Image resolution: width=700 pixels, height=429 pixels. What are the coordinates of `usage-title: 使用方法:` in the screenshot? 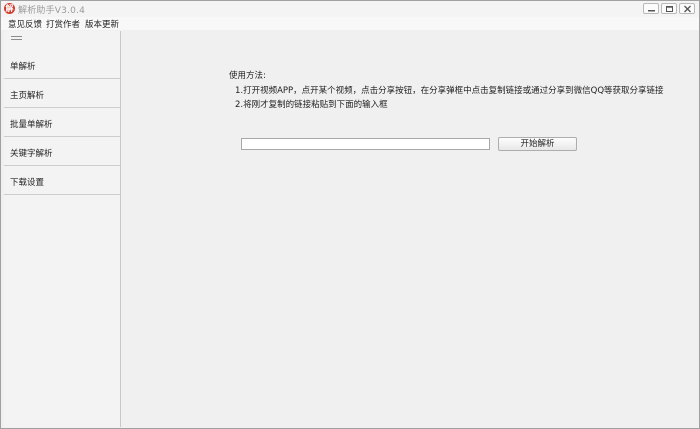 It's located at (247, 76).